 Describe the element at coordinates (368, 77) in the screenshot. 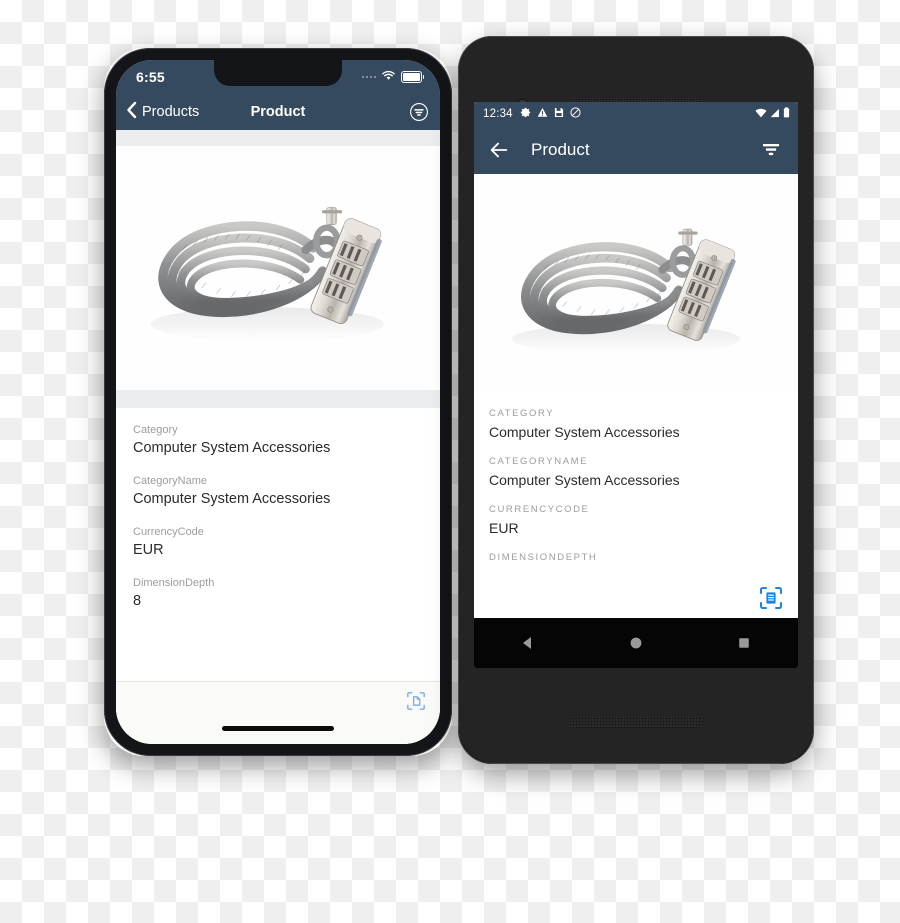

I see `signal-dots-icon` at that location.